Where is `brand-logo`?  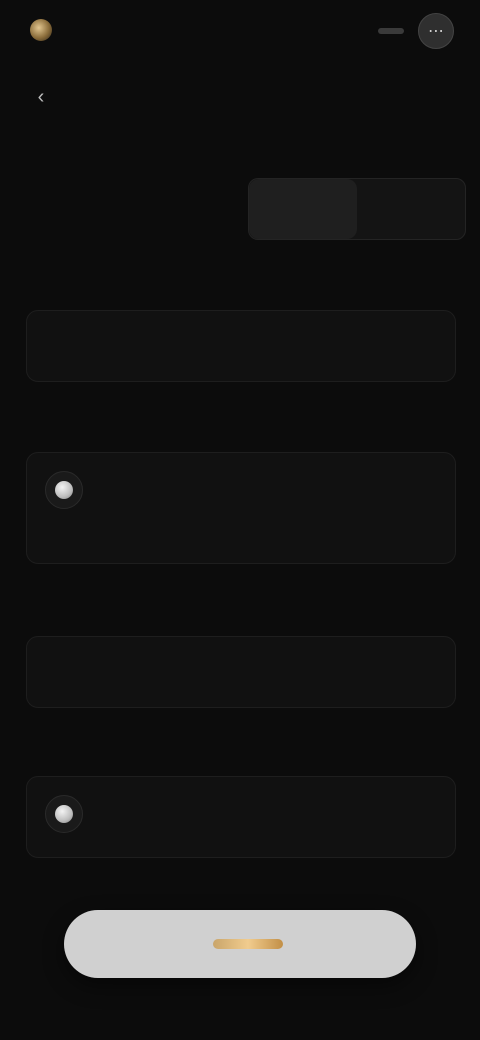
brand-logo is located at coordinates (75, 30).